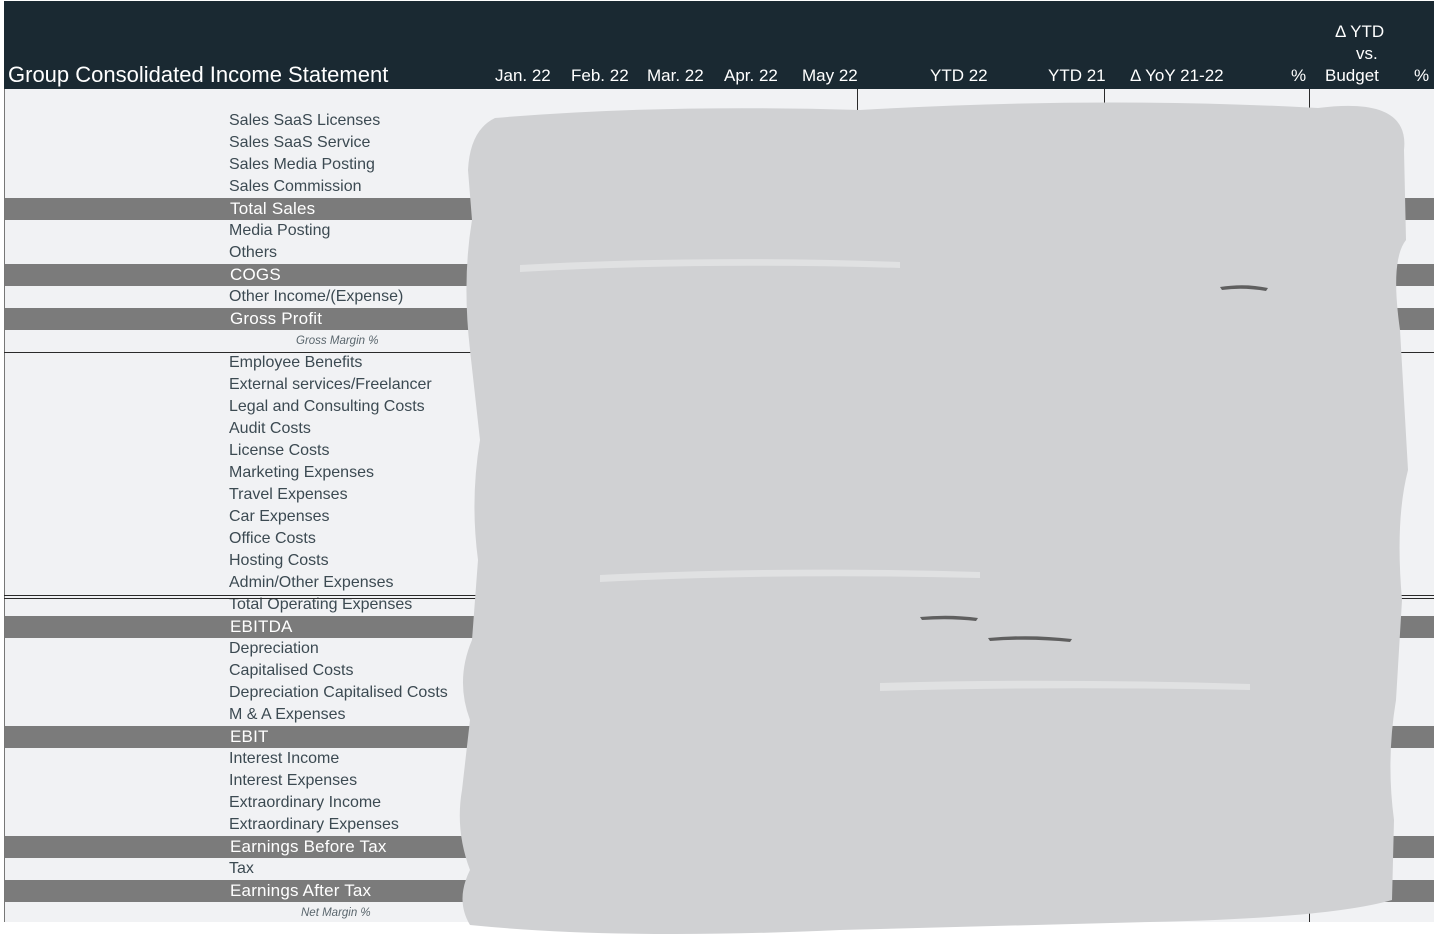 This screenshot has width=1437, height=940. What do you see at coordinates (280, 230) in the screenshot?
I see `row-label: Media Posting` at bounding box center [280, 230].